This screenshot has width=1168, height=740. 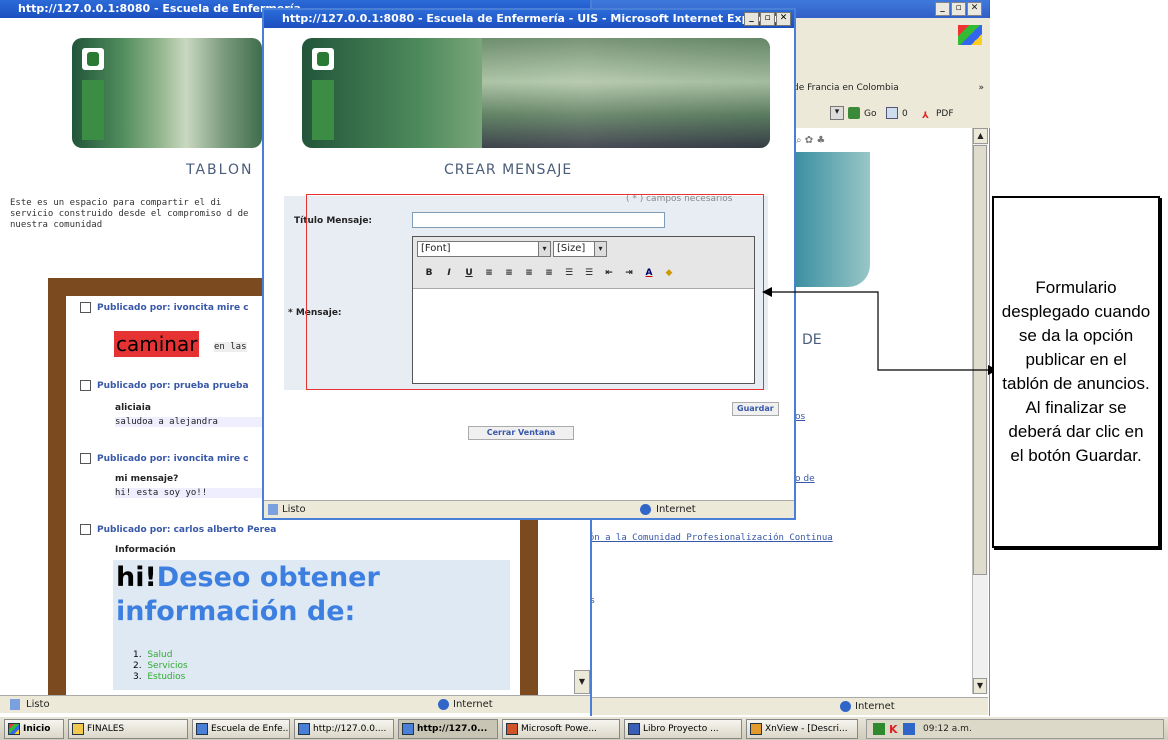 What do you see at coordinates (974, 9) in the screenshot?
I see `close-button: ✕` at bounding box center [974, 9].